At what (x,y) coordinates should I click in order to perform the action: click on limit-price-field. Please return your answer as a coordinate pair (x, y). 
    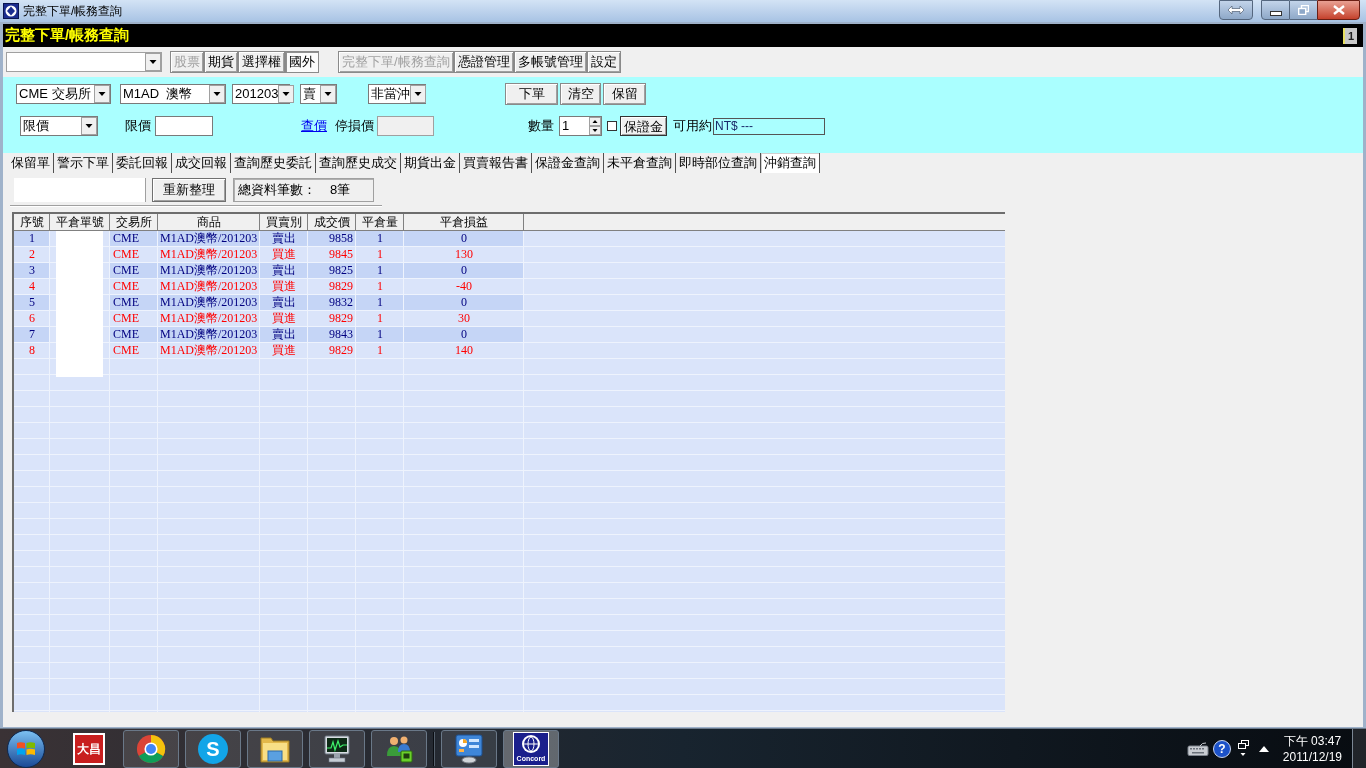
    Looking at the image, I should click on (184, 126).